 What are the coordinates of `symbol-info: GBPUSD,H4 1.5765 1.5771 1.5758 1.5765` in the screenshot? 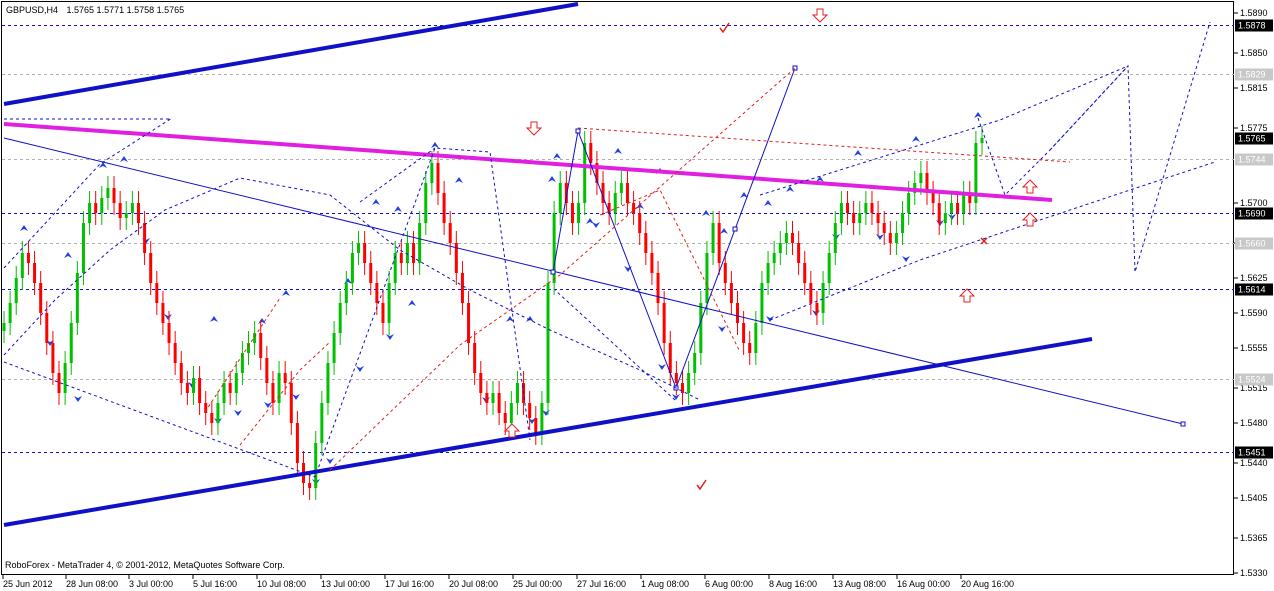 It's located at (95, 10).